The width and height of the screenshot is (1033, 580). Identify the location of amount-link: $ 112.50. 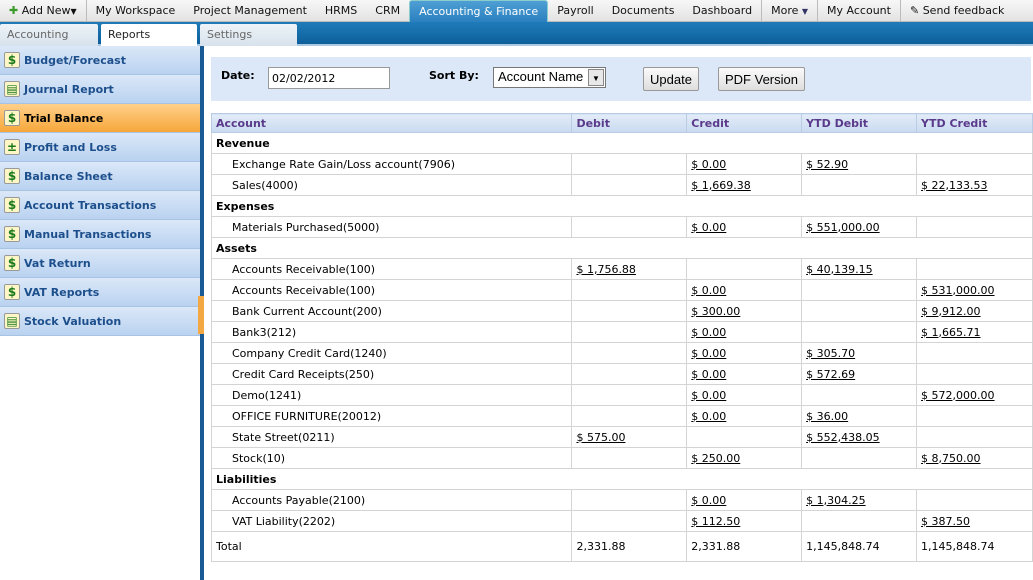
(715, 521).